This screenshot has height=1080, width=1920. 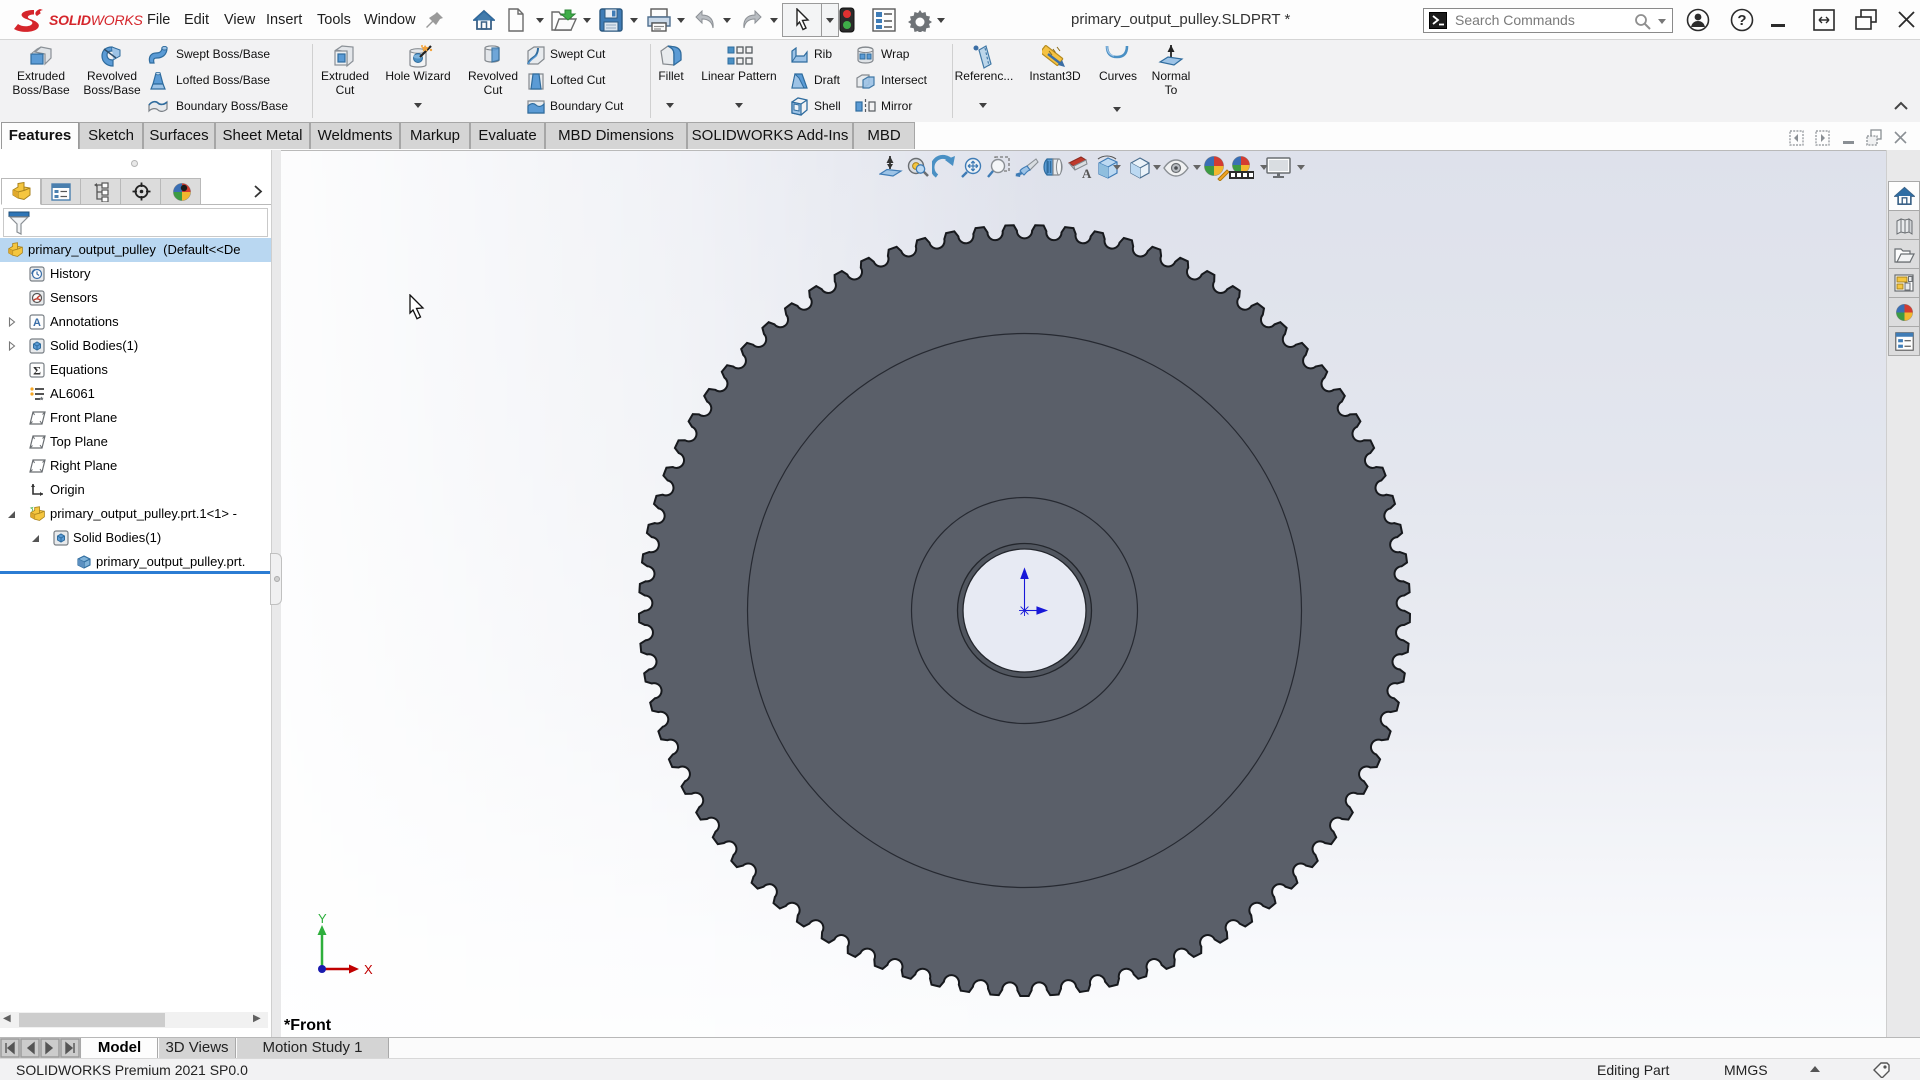 What do you see at coordinates (368, 969) in the screenshot?
I see `svg-text: X` at bounding box center [368, 969].